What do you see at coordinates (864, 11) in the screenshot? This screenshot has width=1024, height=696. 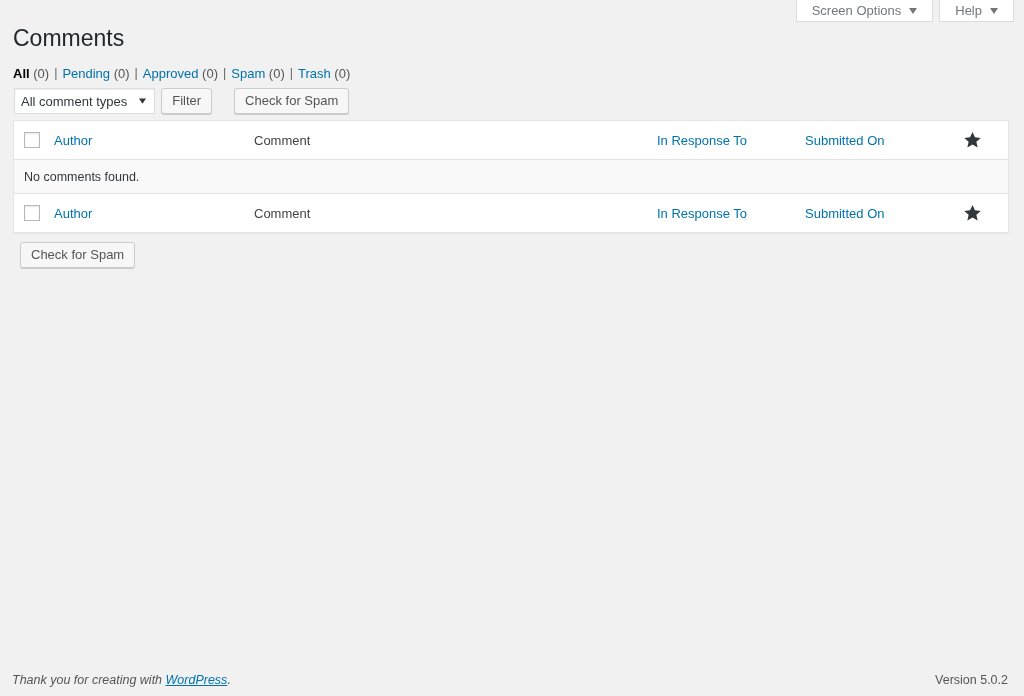 I see `screen-meta-tab: Screen Options` at bounding box center [864, 11].